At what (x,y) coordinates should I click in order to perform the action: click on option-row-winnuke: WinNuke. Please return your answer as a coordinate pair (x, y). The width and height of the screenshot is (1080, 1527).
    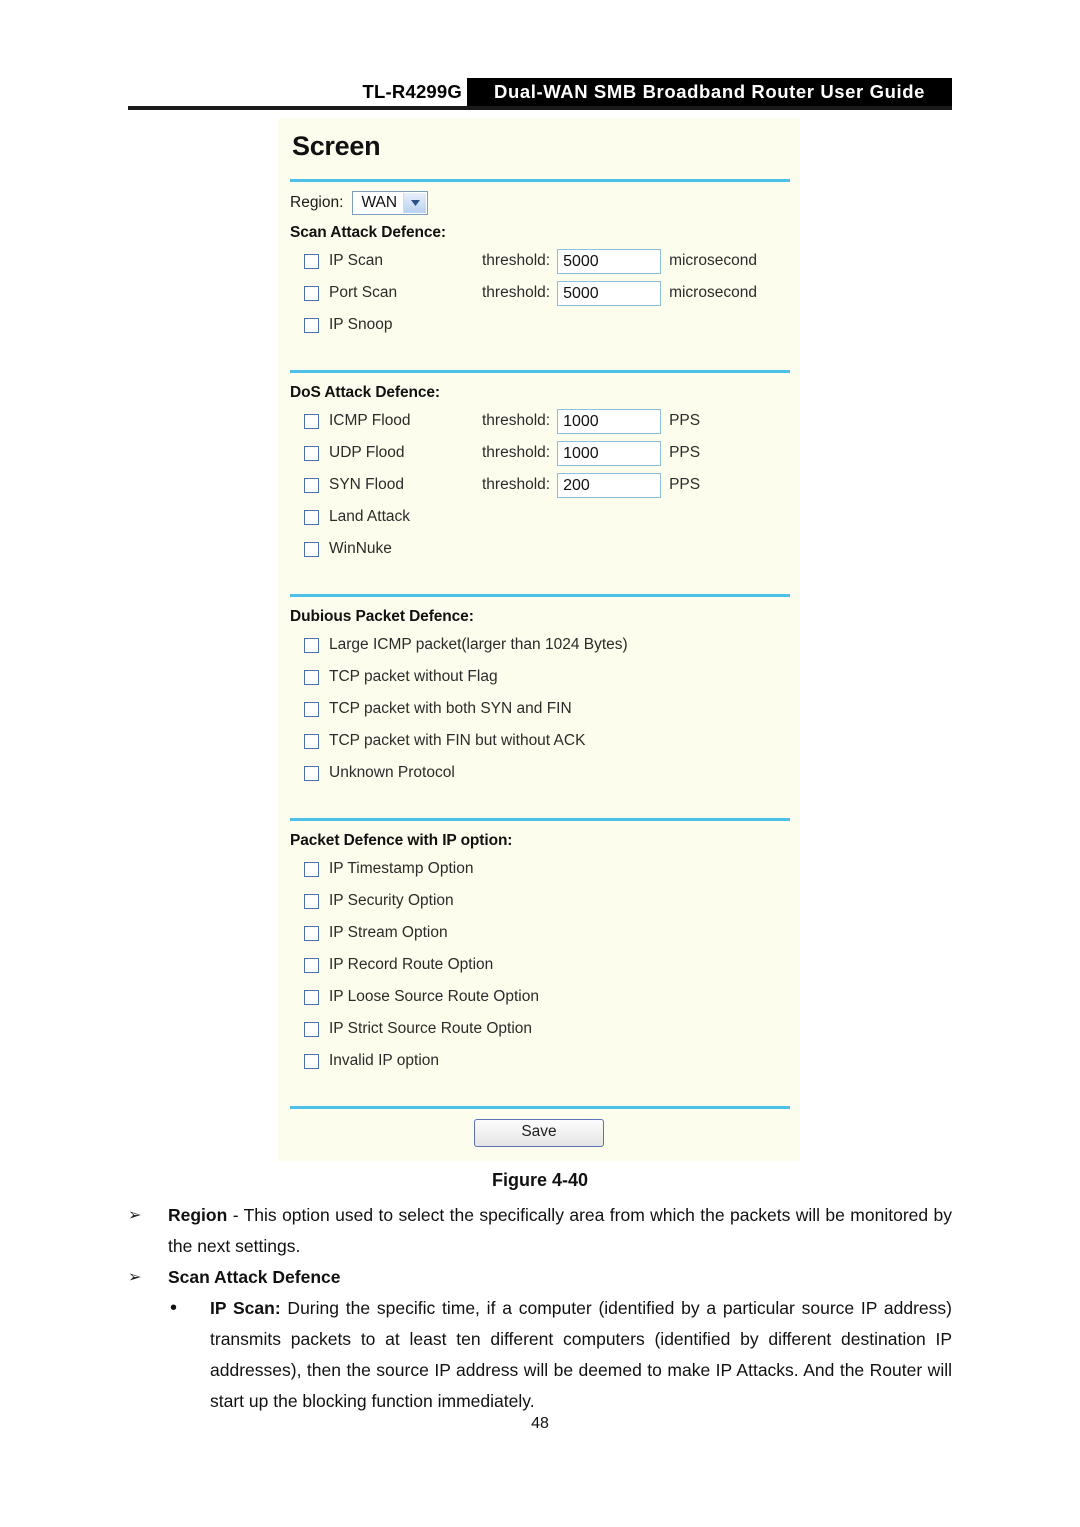
    Looking at the image, I should click on (545, 549).